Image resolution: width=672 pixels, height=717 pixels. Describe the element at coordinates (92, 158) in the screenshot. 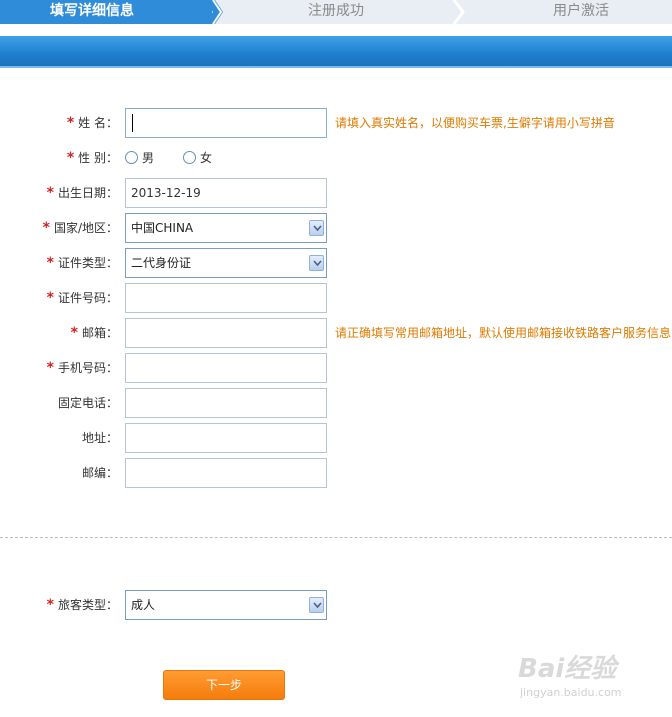

I see `gender-label: * 性 别：` at that location.